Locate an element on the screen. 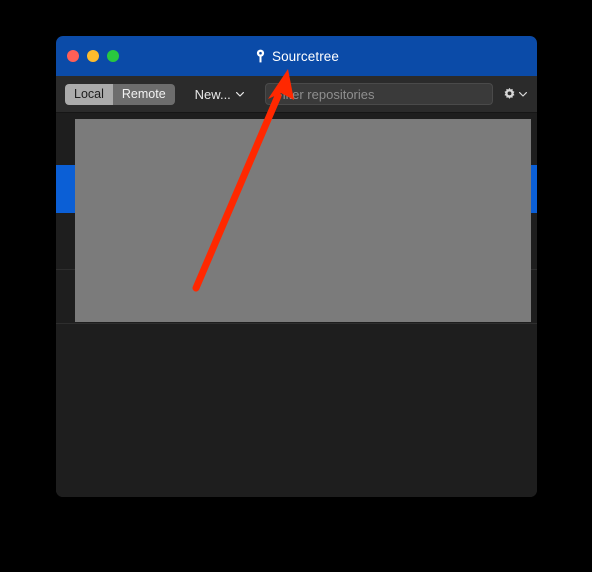 This screenshot has width=592, height=572. search-input-placeholder: Filter repositories is located at coordinates (324, 94).